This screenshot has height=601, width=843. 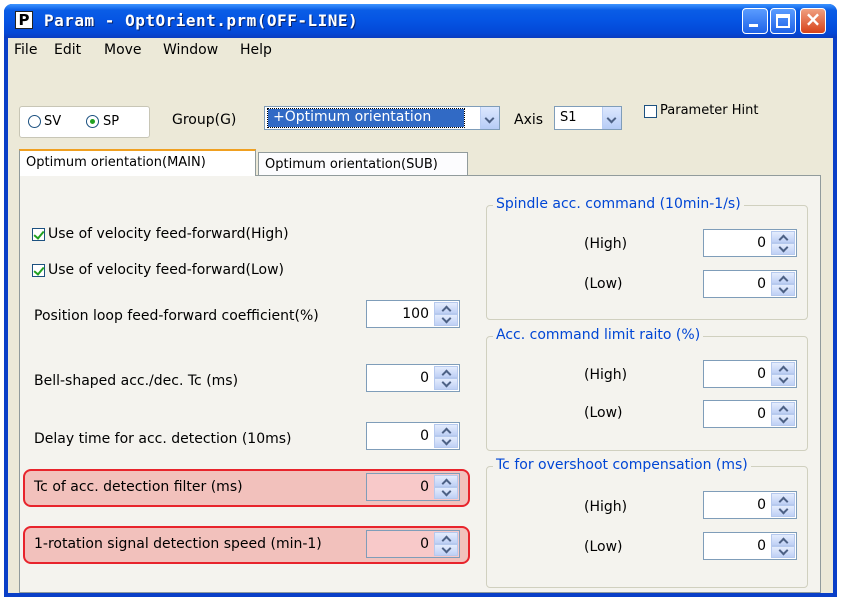 I want to click on axis-label: Axis, so click(x=529, y=120).